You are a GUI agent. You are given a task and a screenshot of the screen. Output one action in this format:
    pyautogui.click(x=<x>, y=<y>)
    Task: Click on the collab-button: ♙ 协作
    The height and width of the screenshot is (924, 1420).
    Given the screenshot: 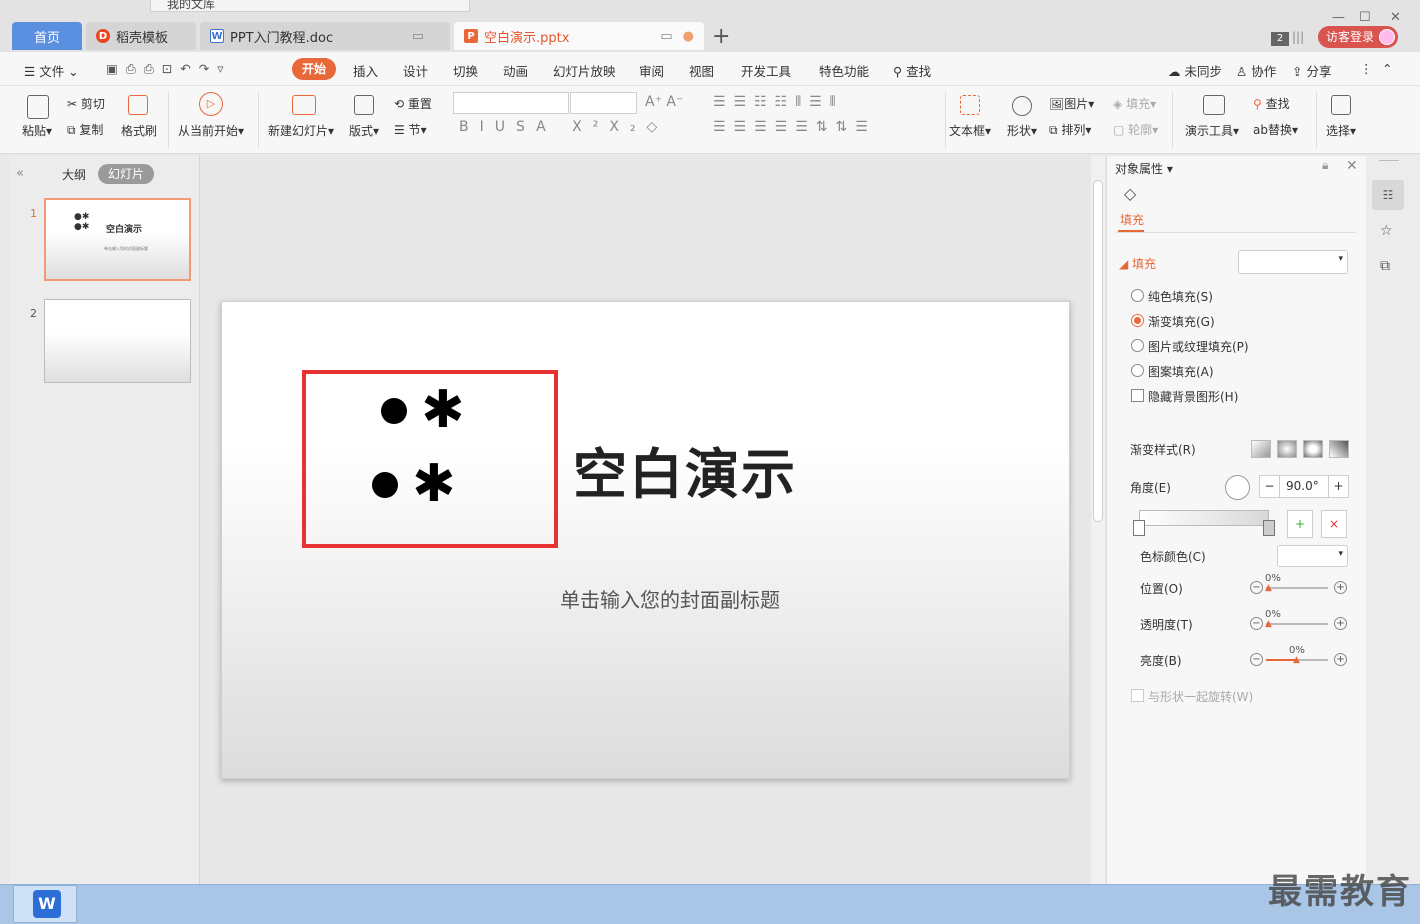 What is the action you would take?
    pyautogui.click(x=1256, y=70)
    